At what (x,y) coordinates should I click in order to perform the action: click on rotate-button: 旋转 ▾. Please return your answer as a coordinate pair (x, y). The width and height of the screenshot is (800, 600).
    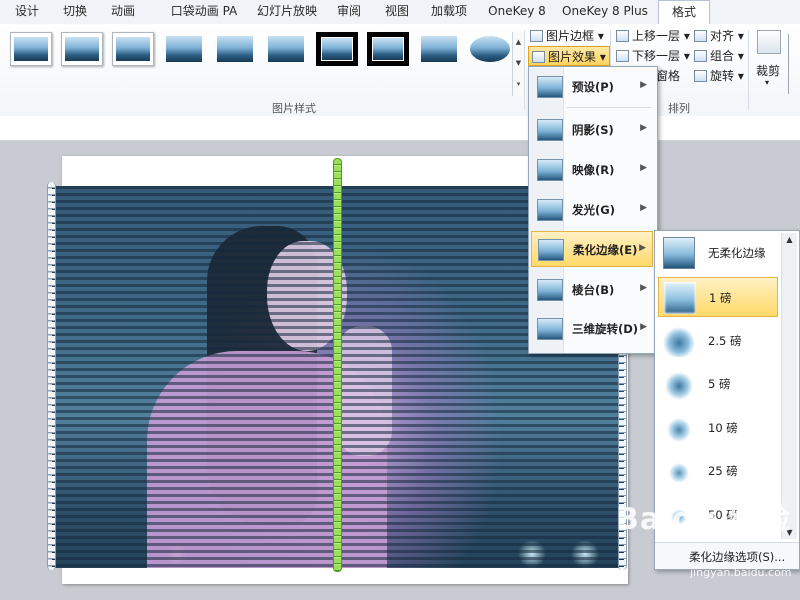
    Looking at the image, I should click on (719, 76).